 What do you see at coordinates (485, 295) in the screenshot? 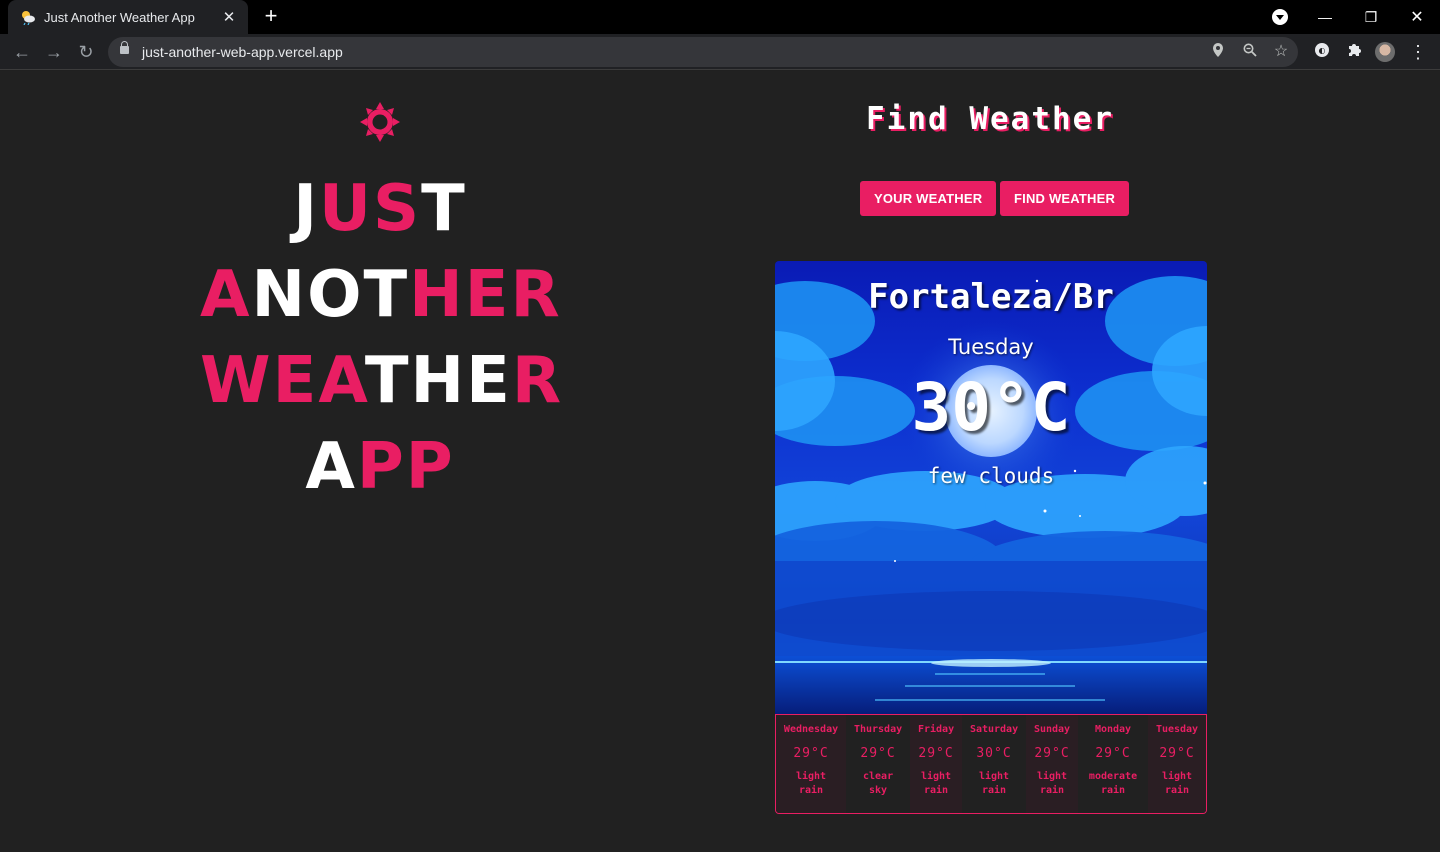
I see `logo-letters: HER` at bounding box center [485, 295].